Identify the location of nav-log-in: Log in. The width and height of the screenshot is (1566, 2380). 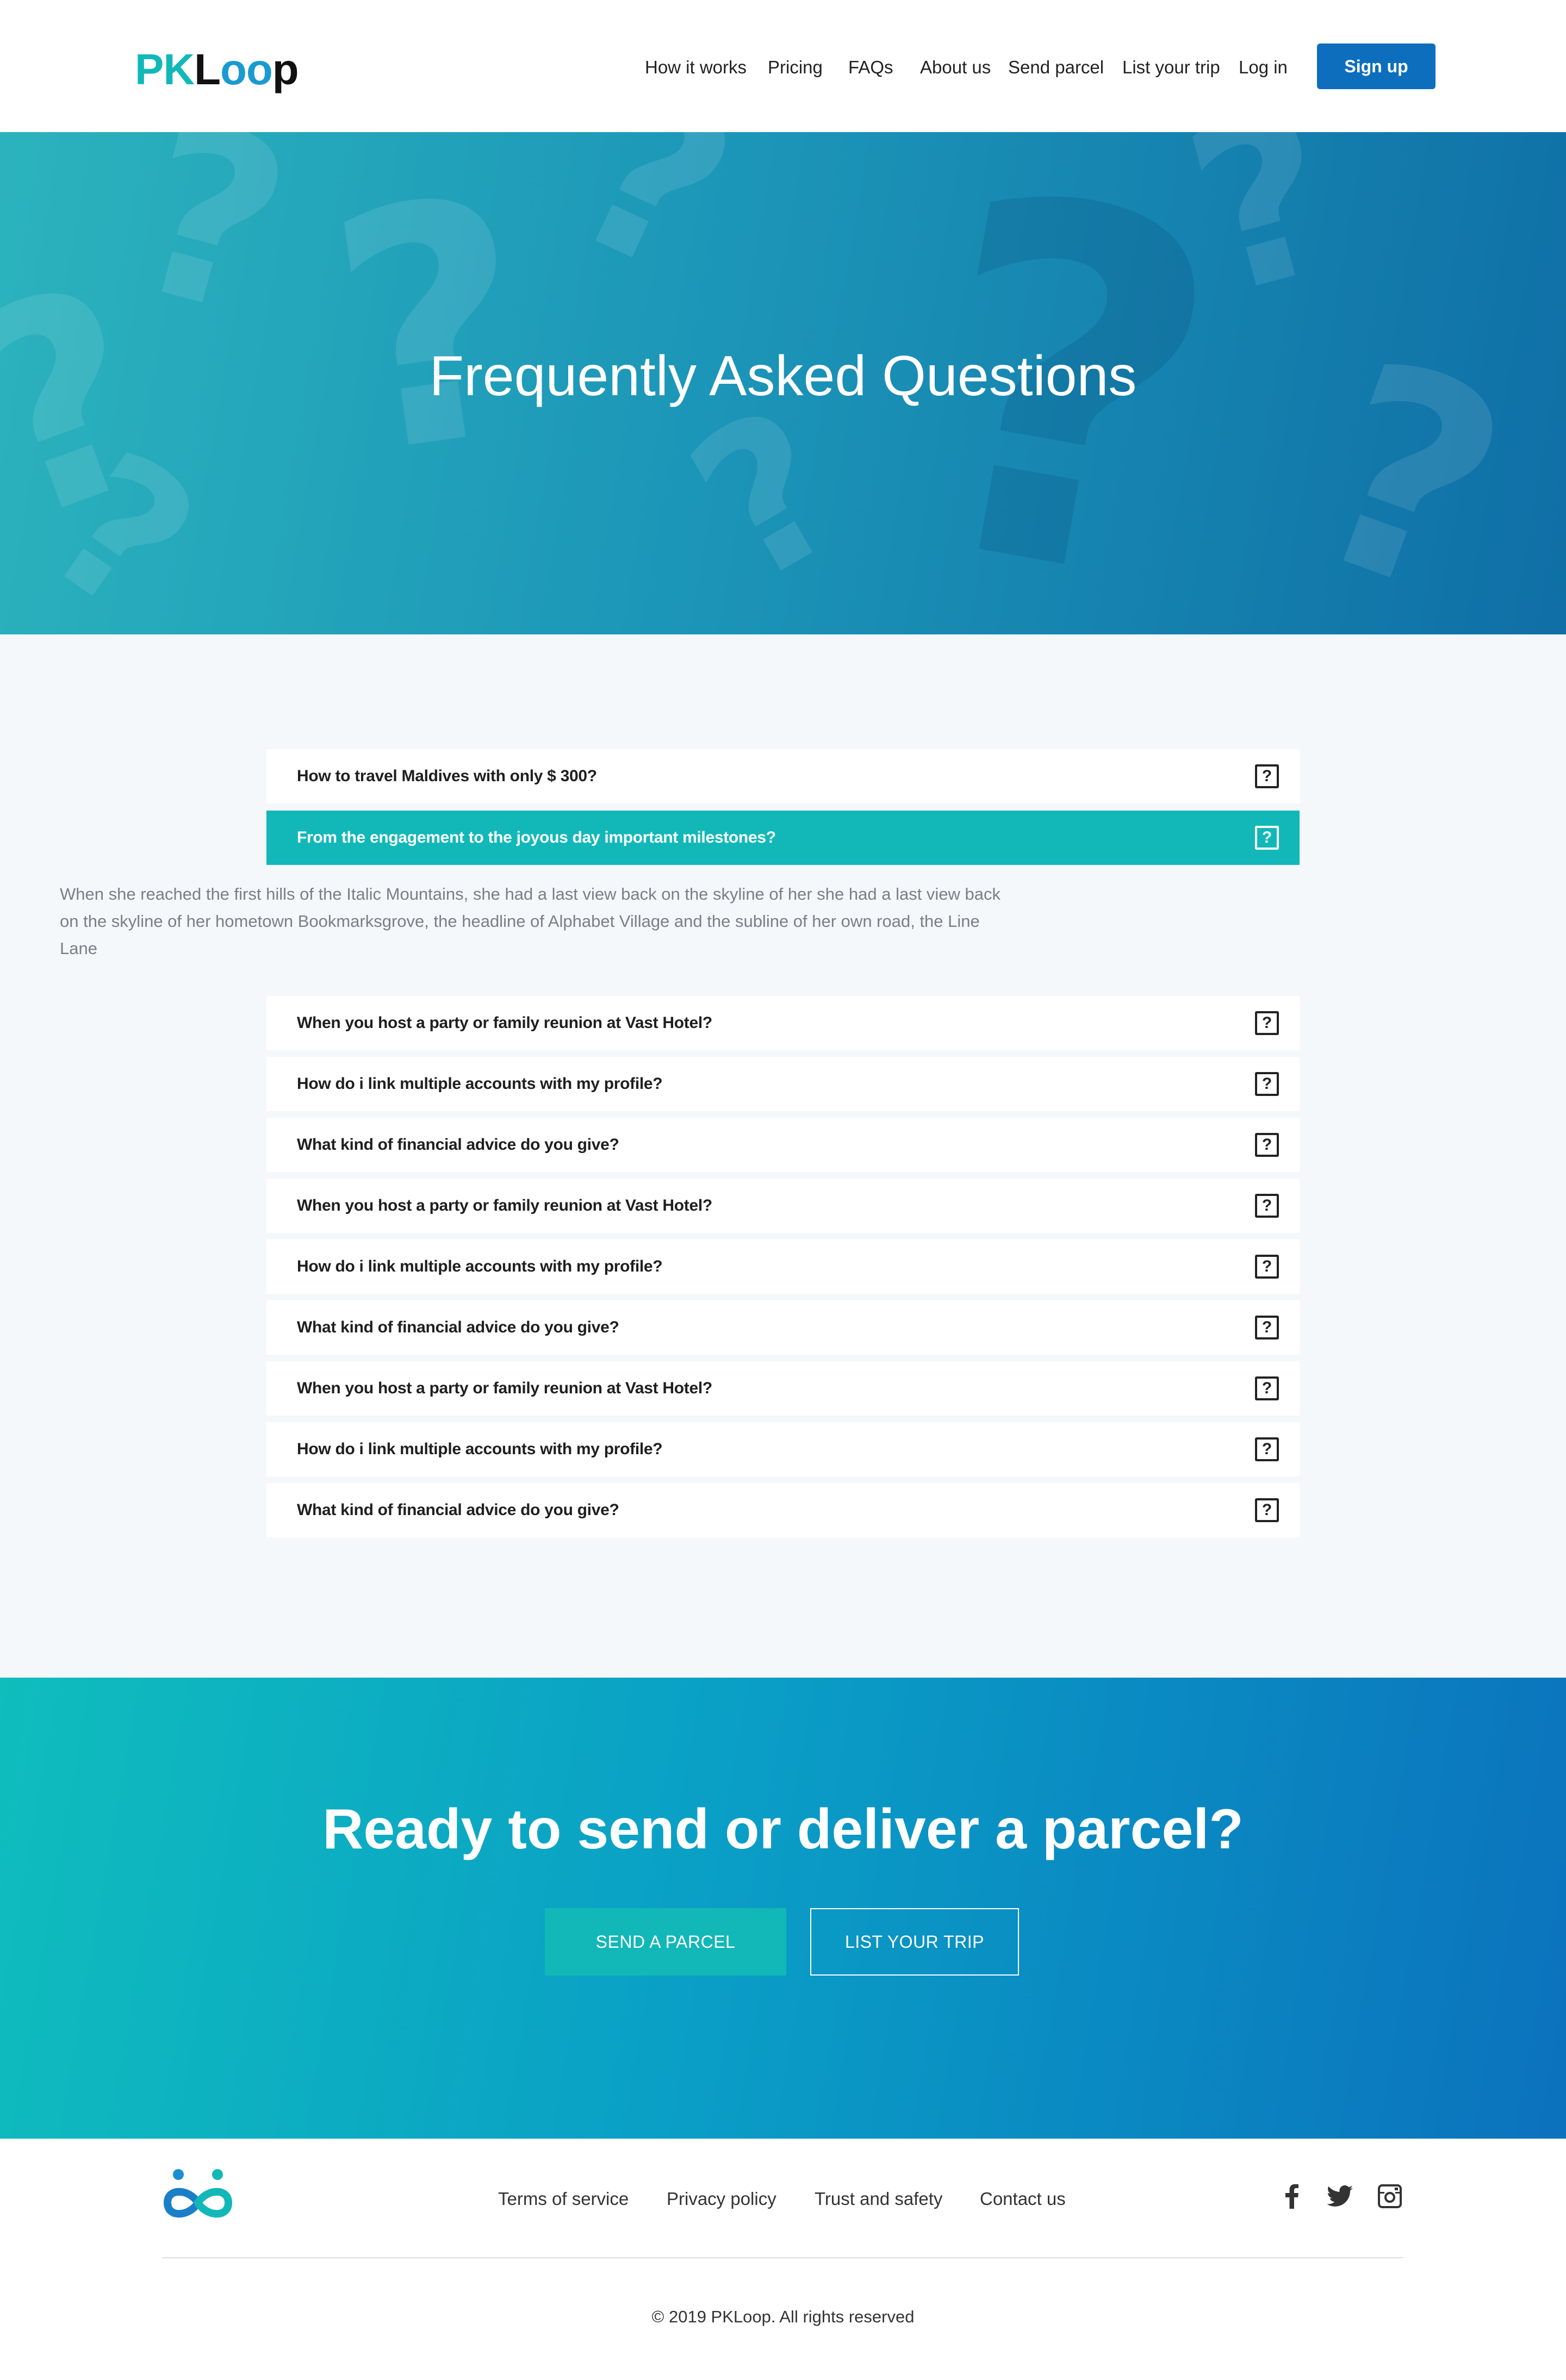
(1263, 67).